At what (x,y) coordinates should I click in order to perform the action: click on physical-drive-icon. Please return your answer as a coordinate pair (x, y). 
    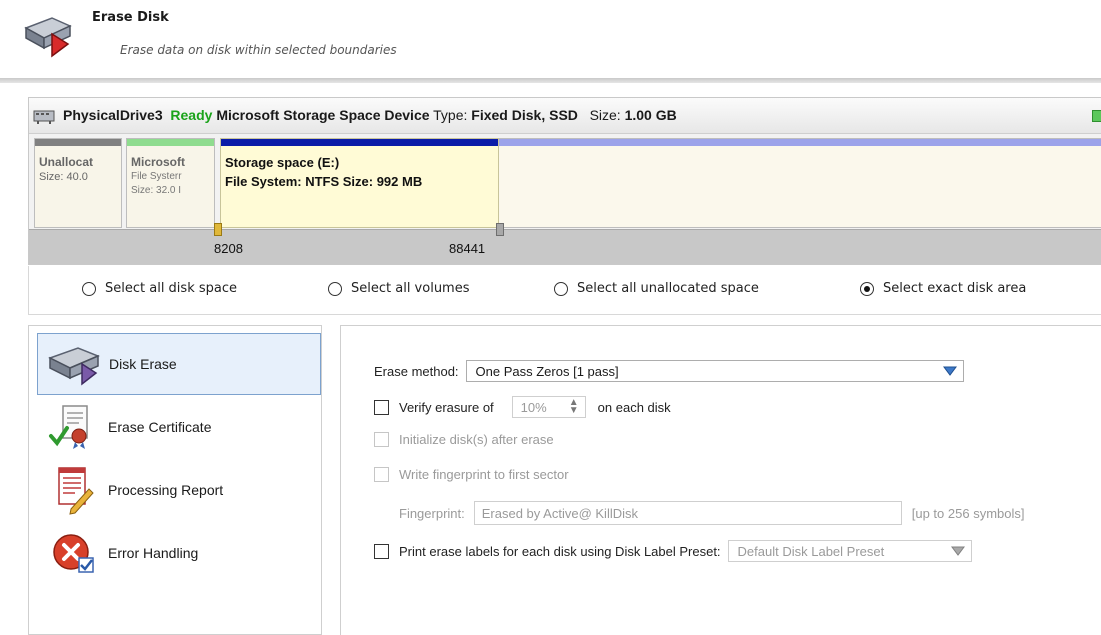
    Looking at the image, I should click on (44, 117).